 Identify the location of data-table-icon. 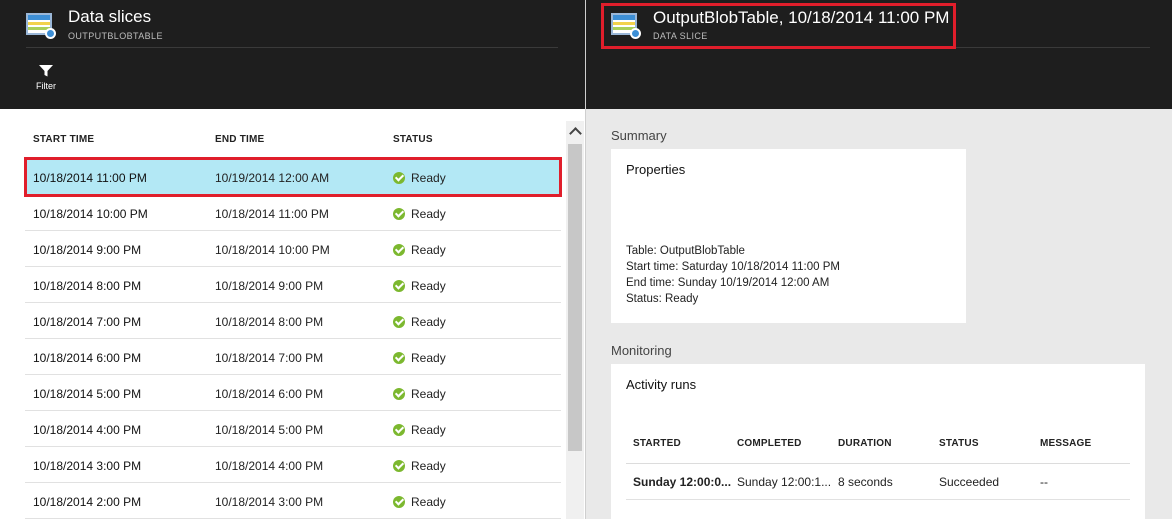
(41, 26).